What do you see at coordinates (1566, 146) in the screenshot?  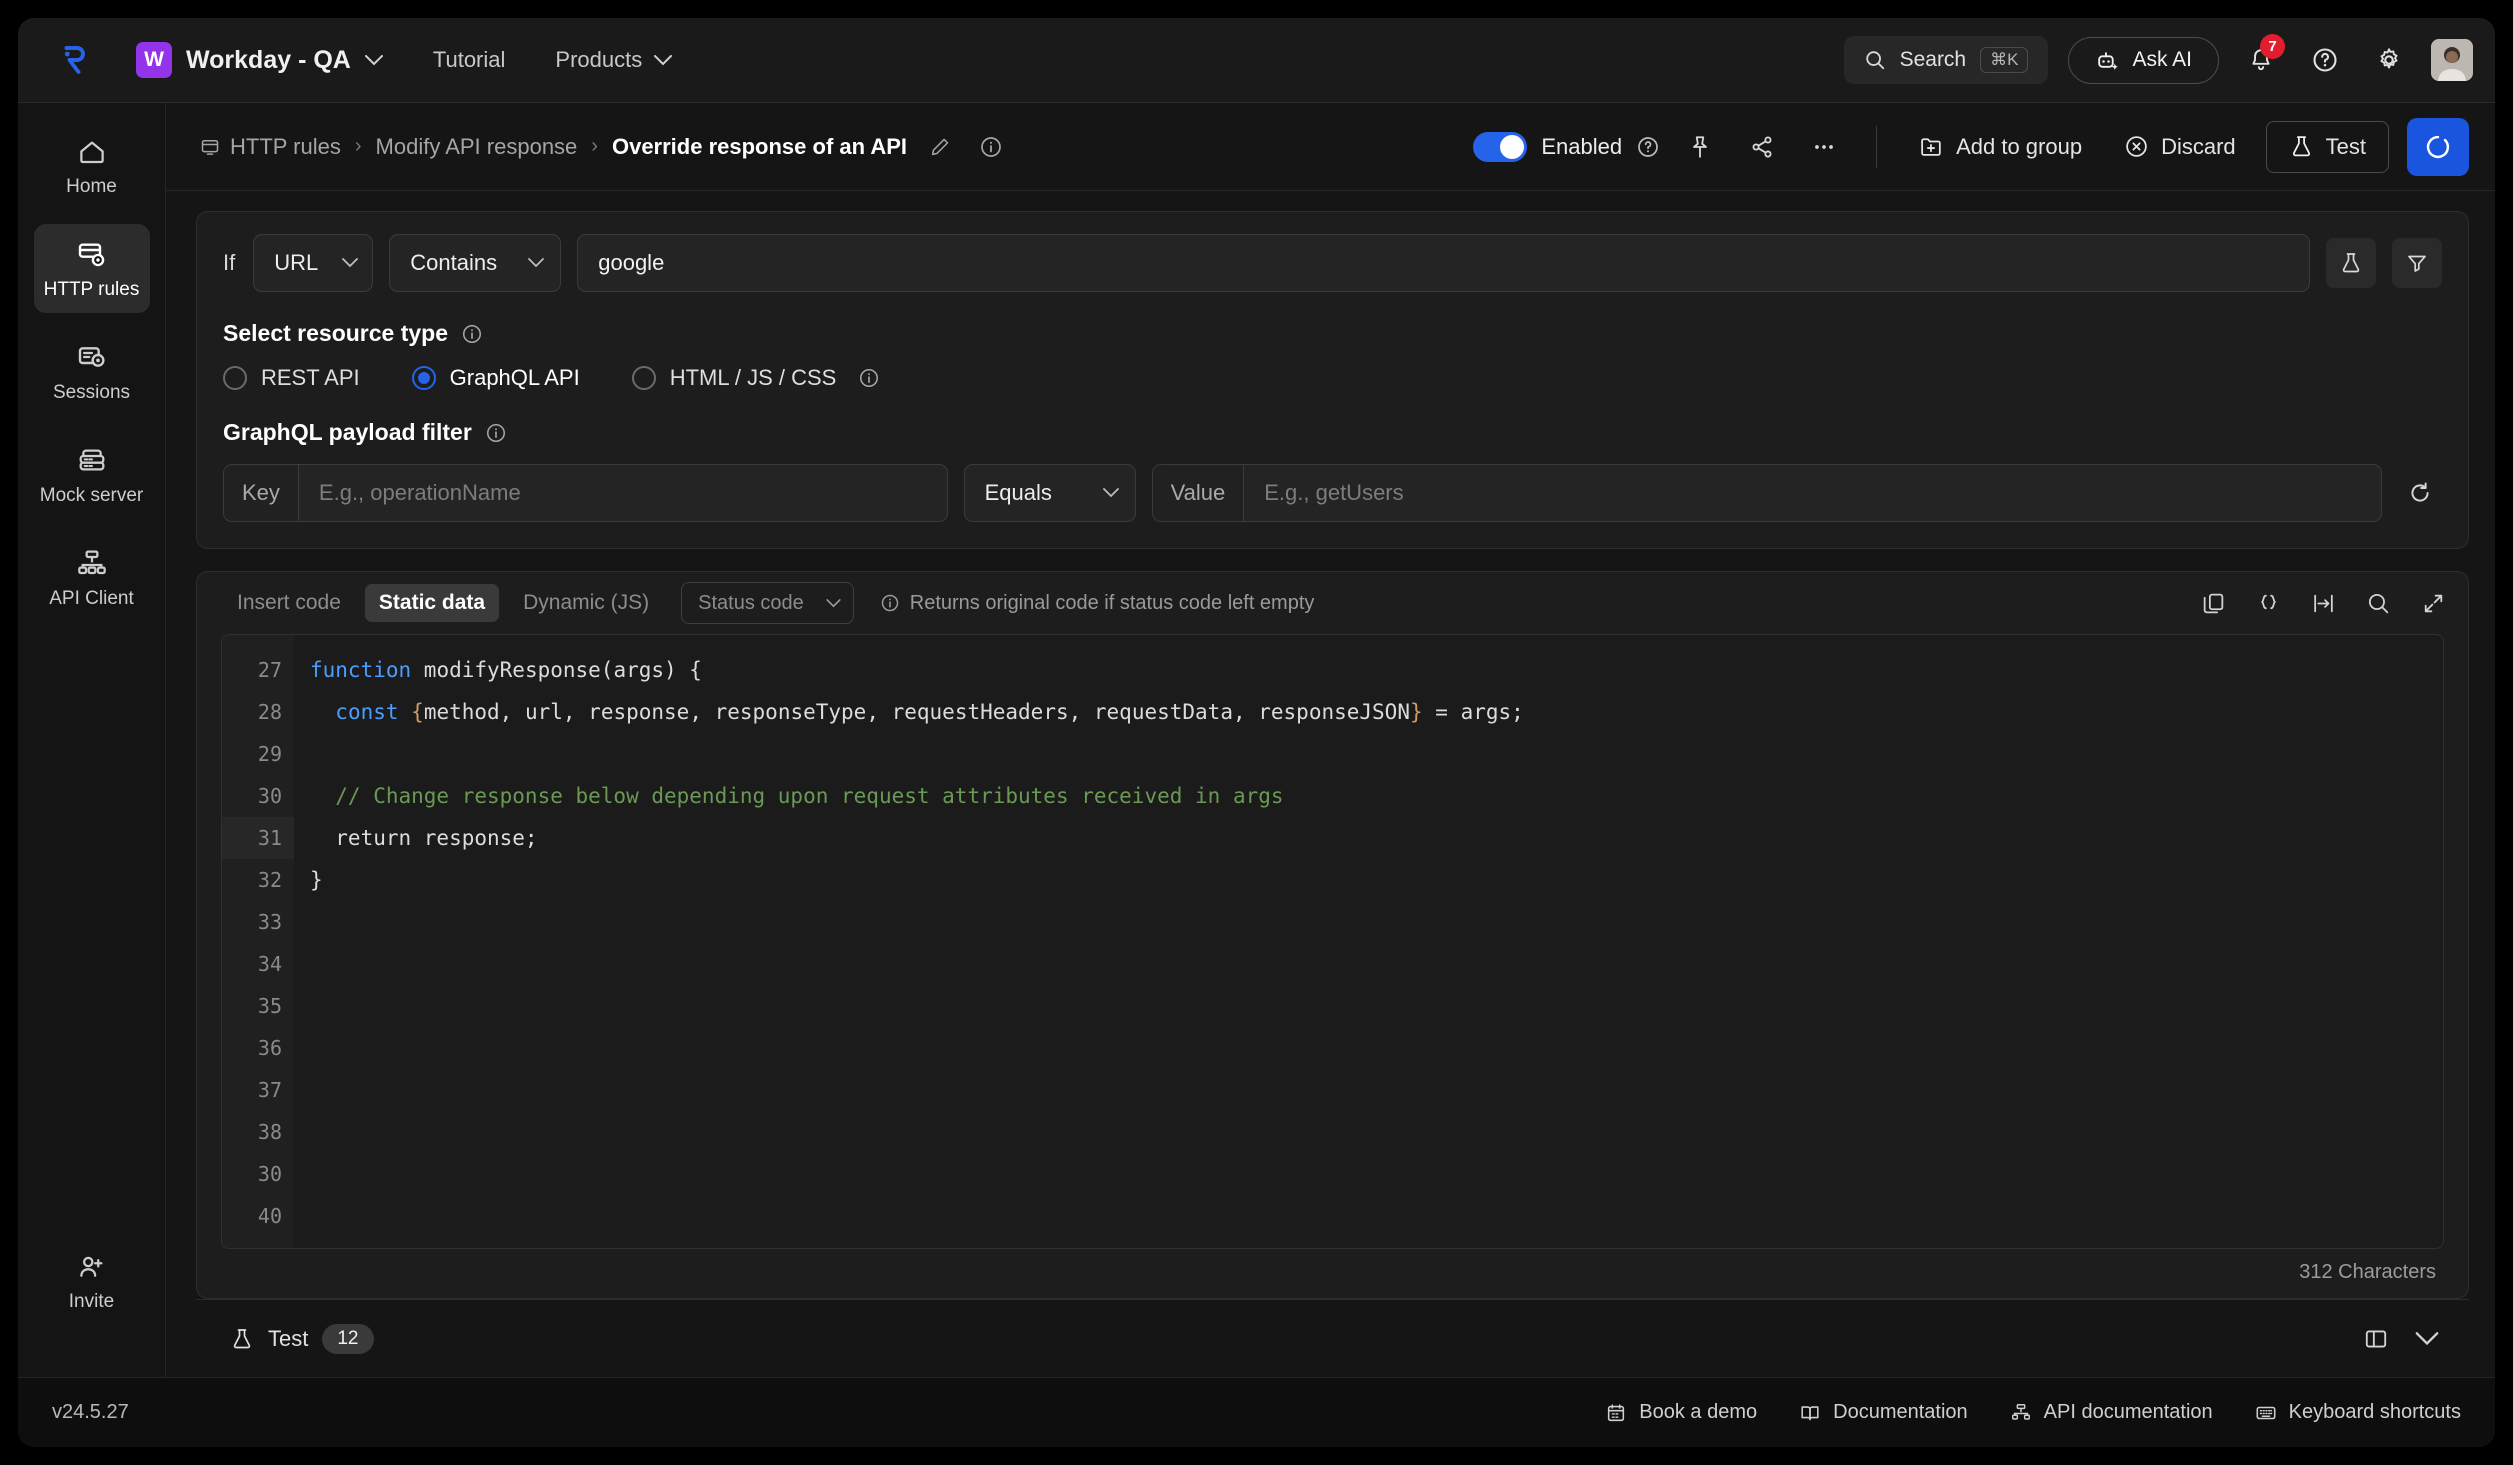 I see `enabled-toggle-group: Enabled` at bounding box center [1566, 146].